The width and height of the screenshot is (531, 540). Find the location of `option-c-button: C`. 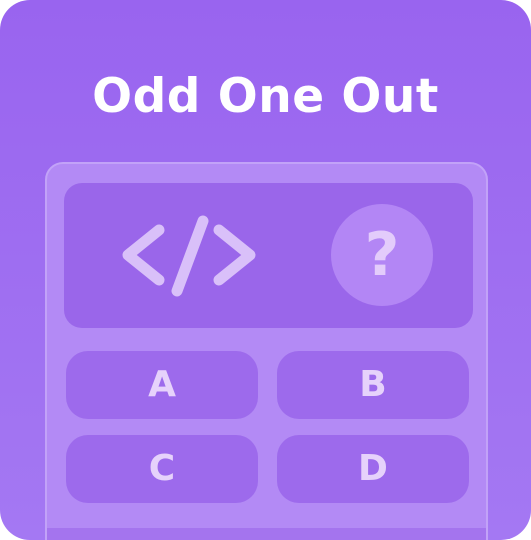

option-c-button: C is located at coordinates (162, 469).